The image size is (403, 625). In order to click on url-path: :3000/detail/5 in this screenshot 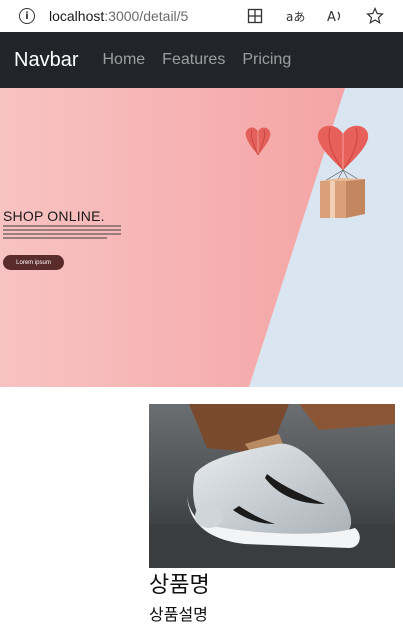, I will do `click(146, 16)`.